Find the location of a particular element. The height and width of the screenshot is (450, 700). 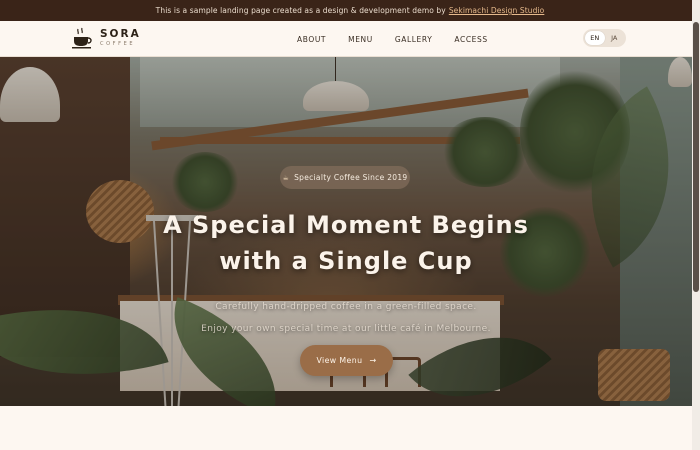

hero-badge: ☕ Specialty Coffee Since 2019 is located at coordinates (345, 177).